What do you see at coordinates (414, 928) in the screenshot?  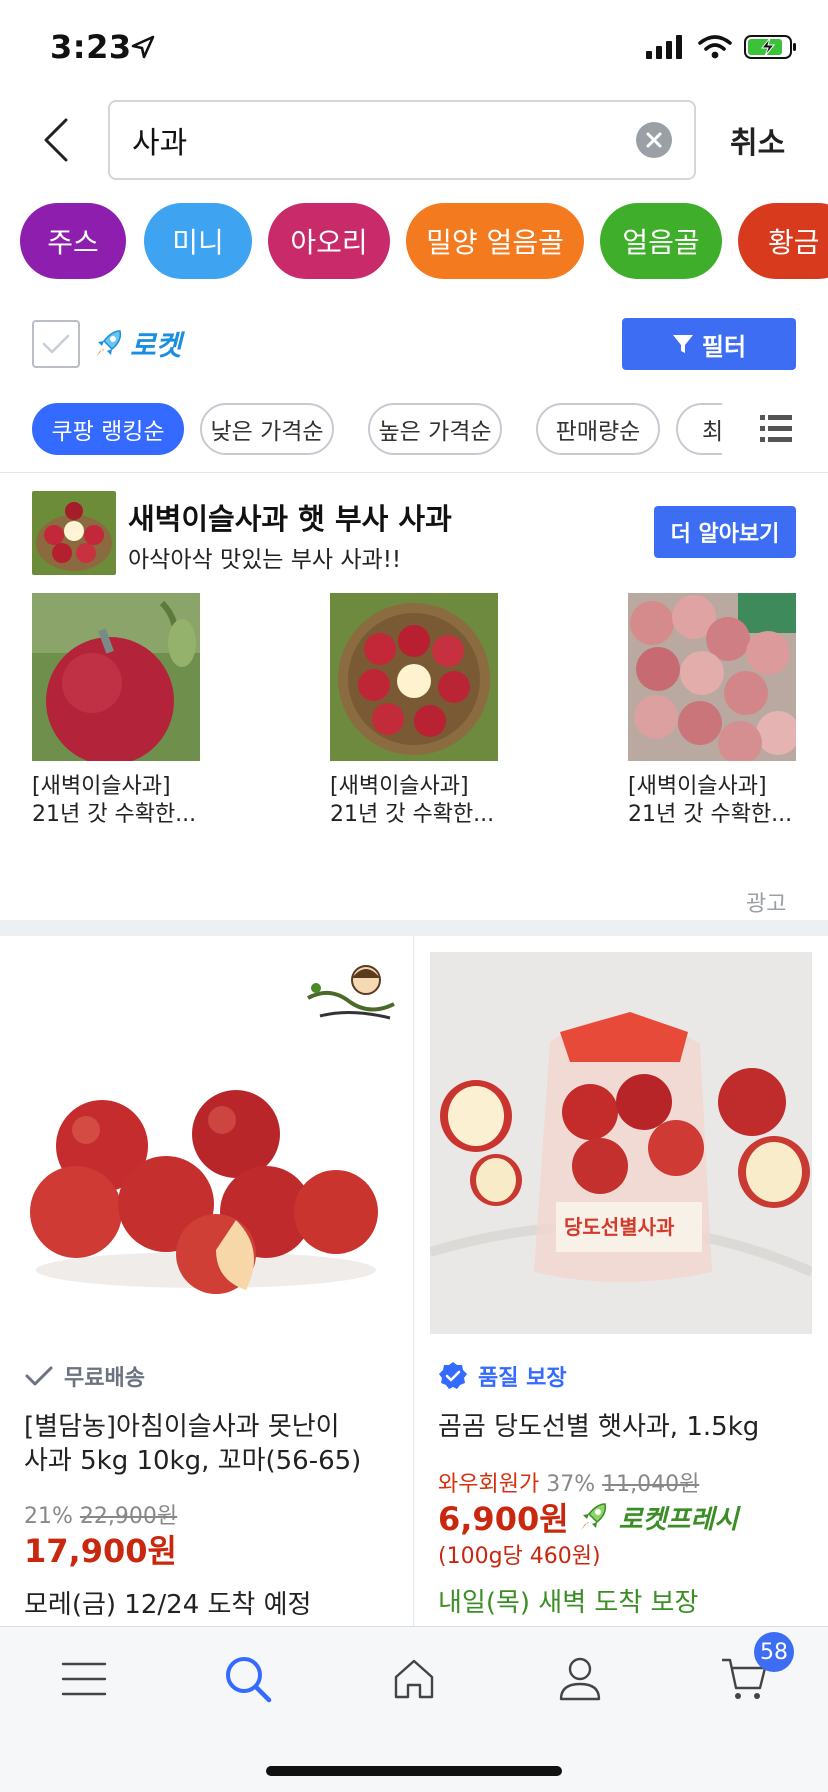 I see `section-separator` at bounding box center [414, 928].